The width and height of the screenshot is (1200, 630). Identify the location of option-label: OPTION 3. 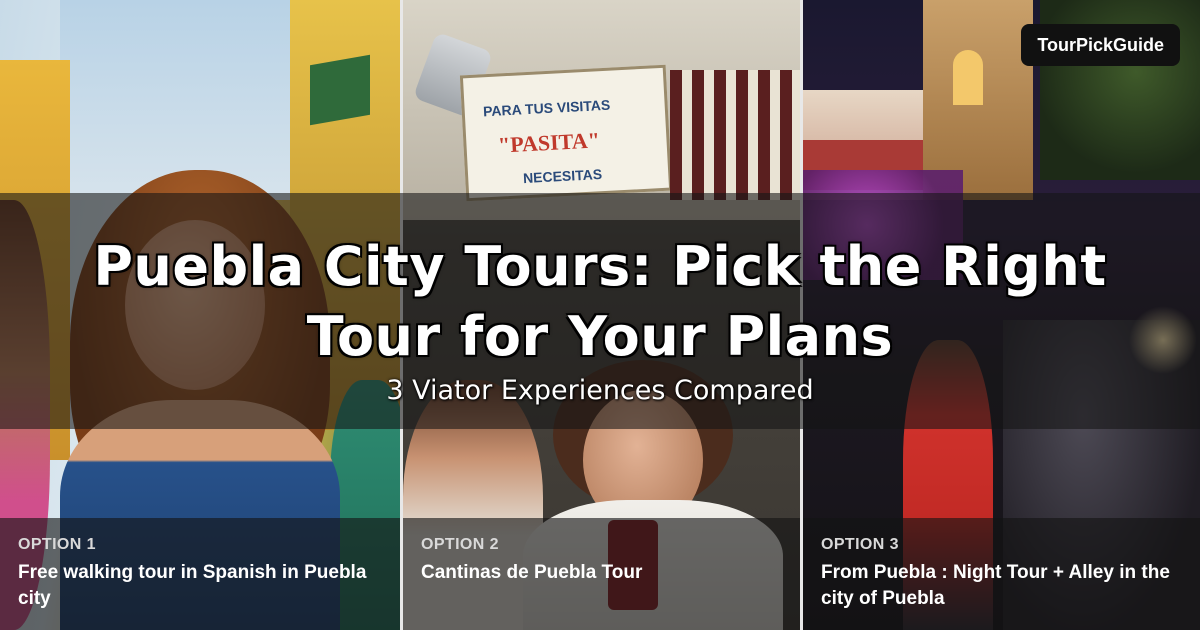
(860, 544).